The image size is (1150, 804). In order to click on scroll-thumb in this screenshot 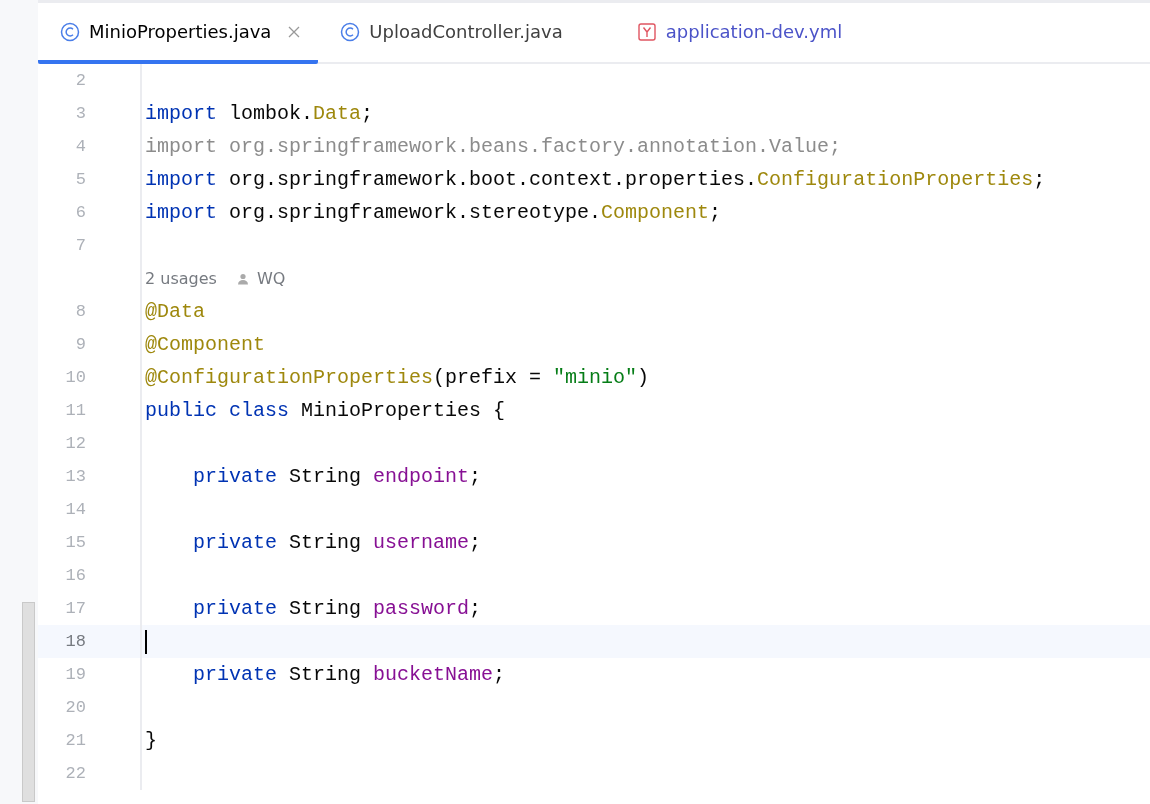, I will do `click(28, 702)`.